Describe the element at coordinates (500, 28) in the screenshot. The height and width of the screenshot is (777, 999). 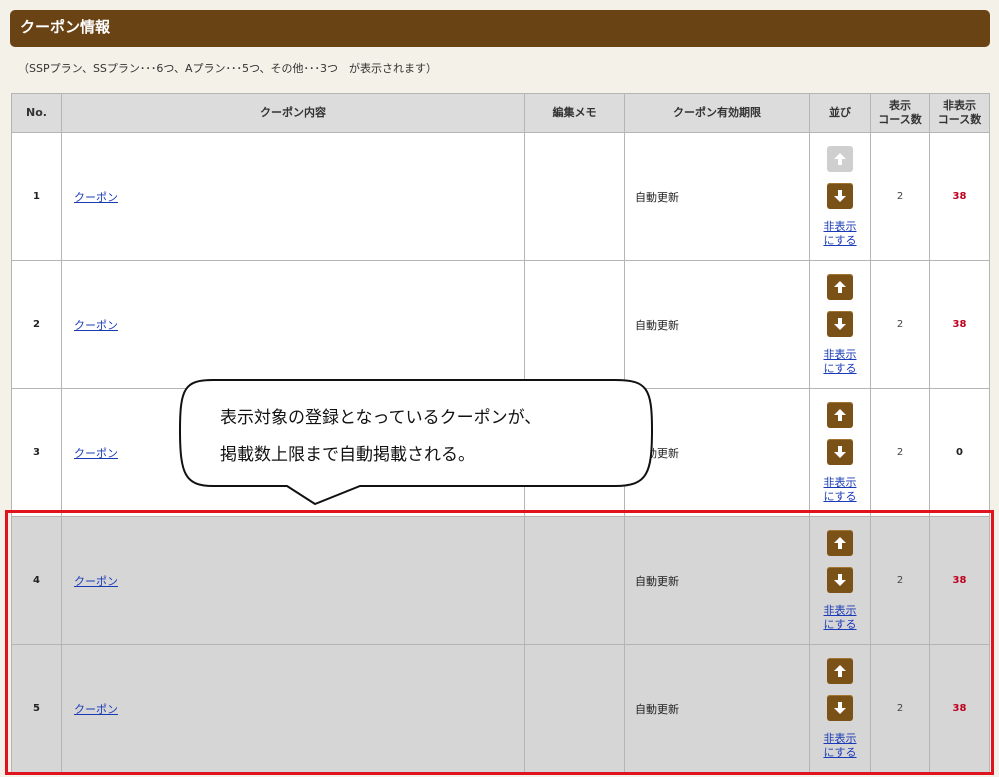
I see `section-header: クーポン情報` at that location.